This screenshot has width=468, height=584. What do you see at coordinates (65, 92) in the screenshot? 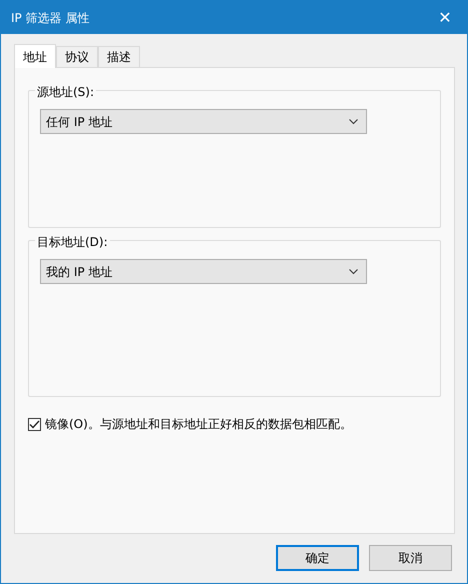
I see `group-label: 源地址(S):` at bounding box center [65, 92].